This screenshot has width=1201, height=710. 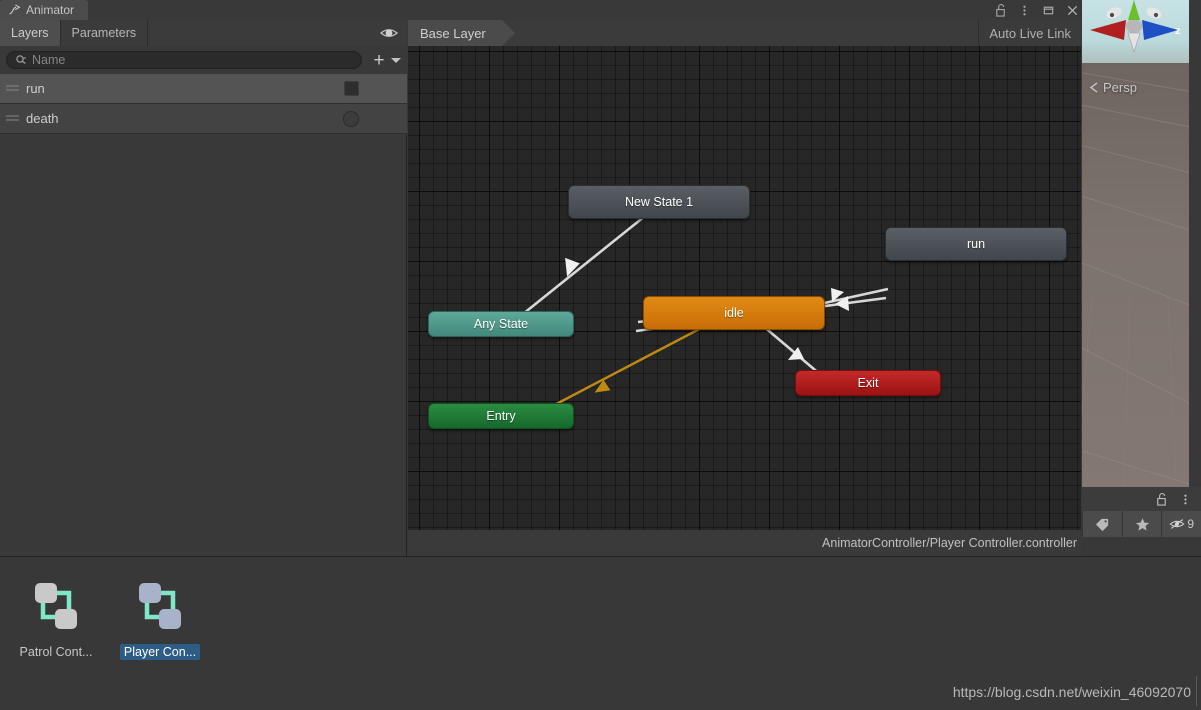 I want to click on breadcrumb-label: Base Layer, so click(x=453, y=33).